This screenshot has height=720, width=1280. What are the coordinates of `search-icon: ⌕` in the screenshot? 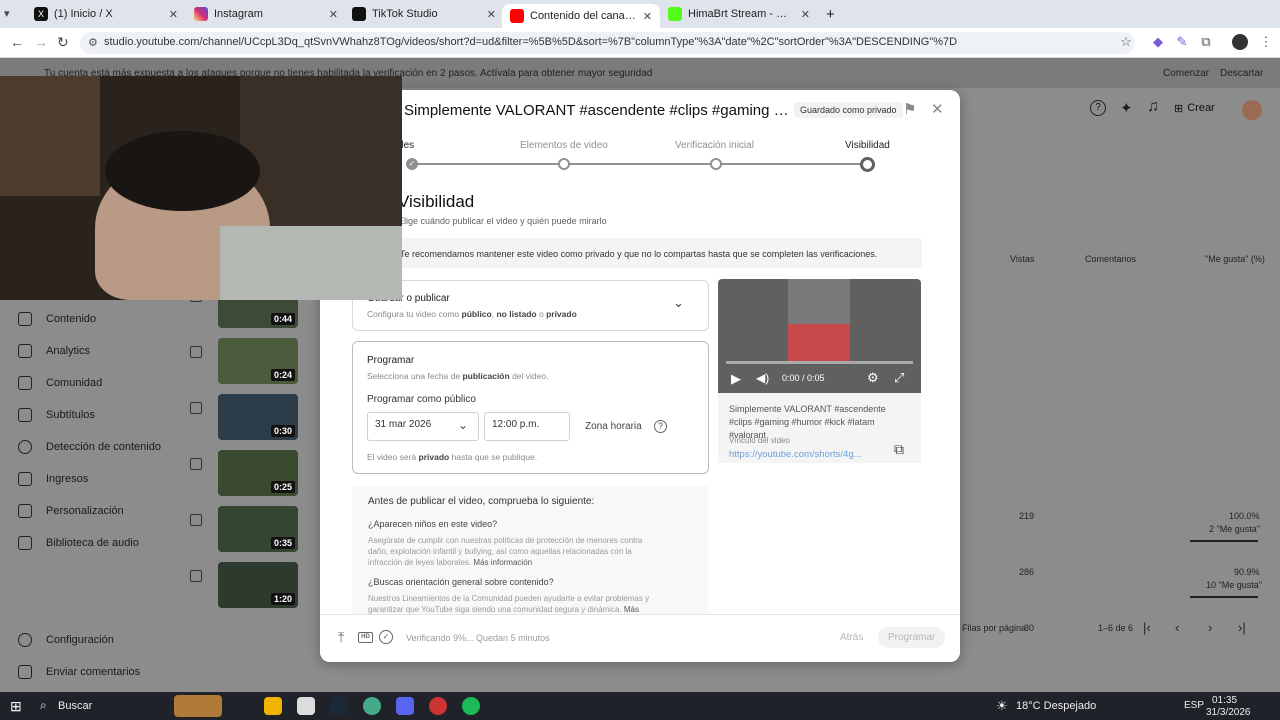 It's located at (43, 705).